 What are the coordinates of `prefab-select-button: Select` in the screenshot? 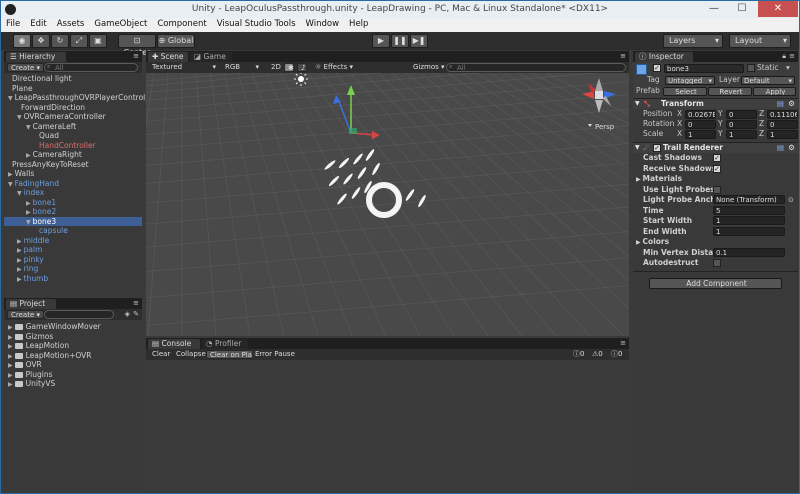 It's located at (685, 91).